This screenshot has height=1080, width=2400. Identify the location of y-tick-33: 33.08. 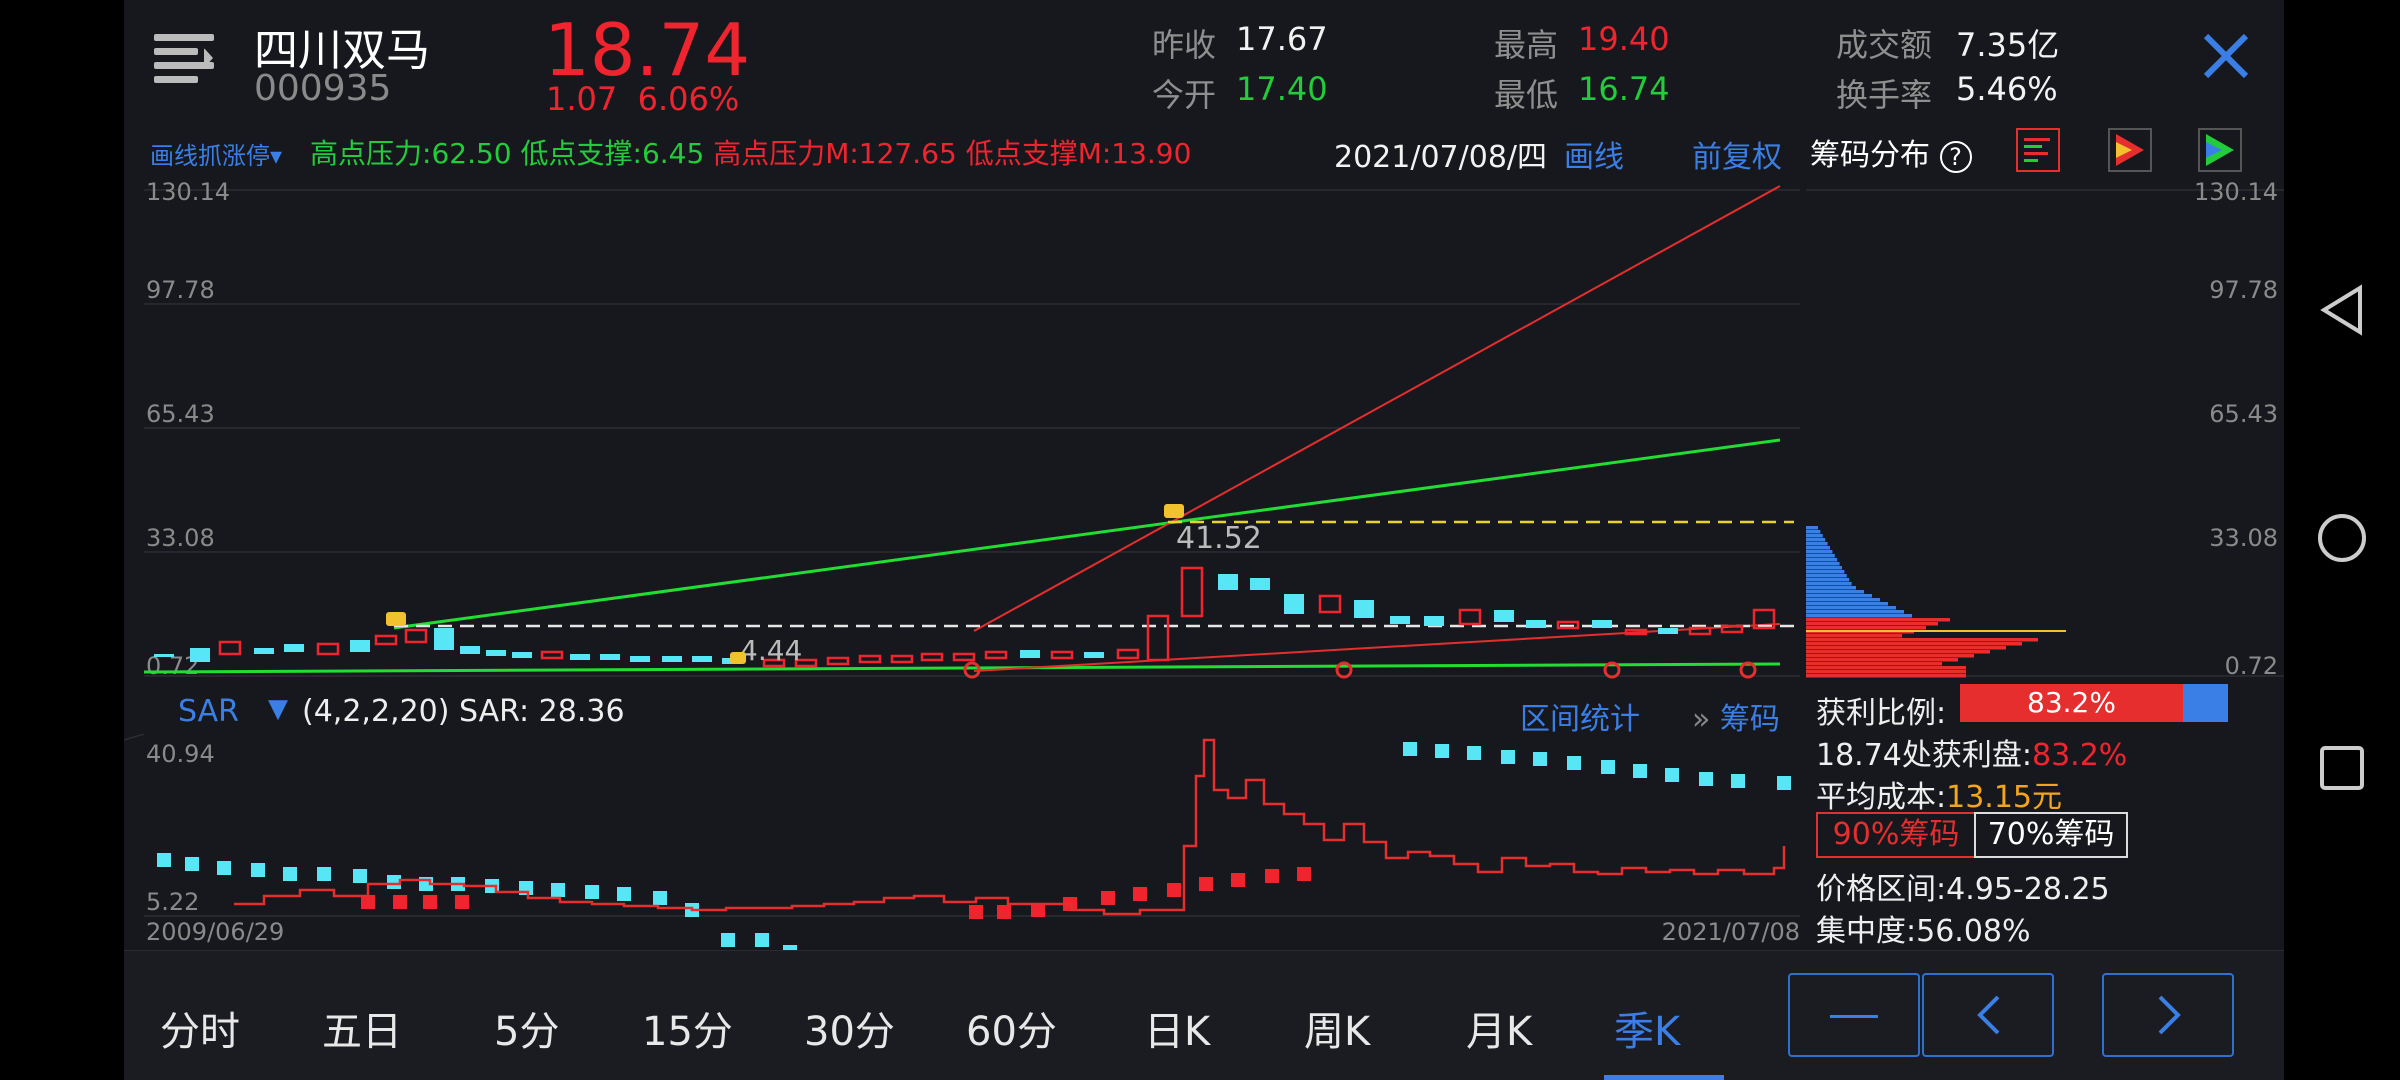
(180, 538).